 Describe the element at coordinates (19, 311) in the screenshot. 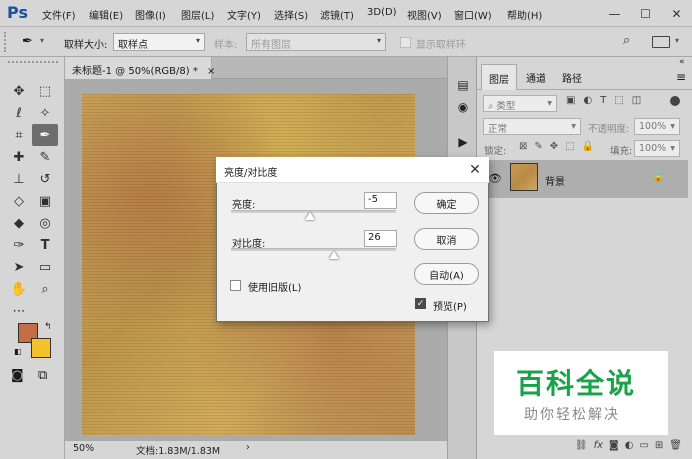

I see `more-tools-icon: ⋯` at that location.